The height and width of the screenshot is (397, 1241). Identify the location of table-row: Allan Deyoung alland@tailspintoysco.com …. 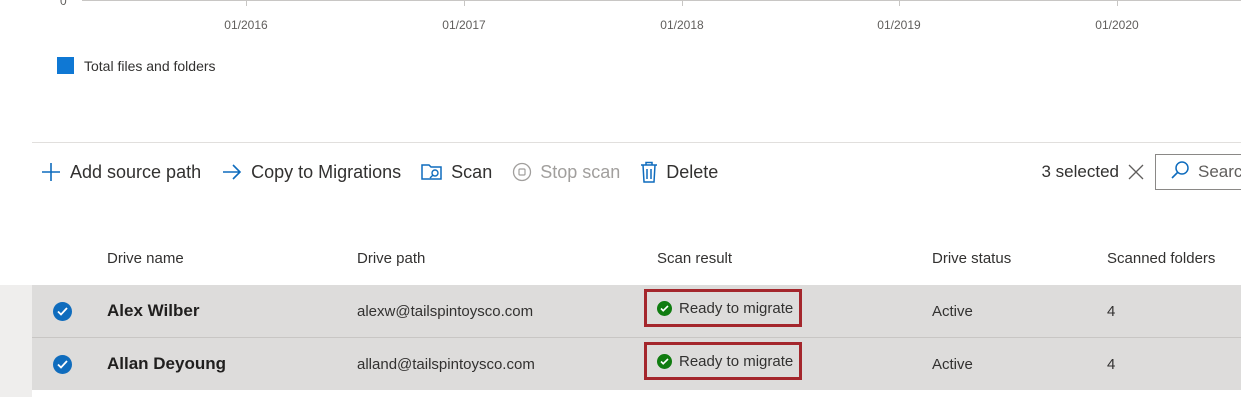
(636, 364).